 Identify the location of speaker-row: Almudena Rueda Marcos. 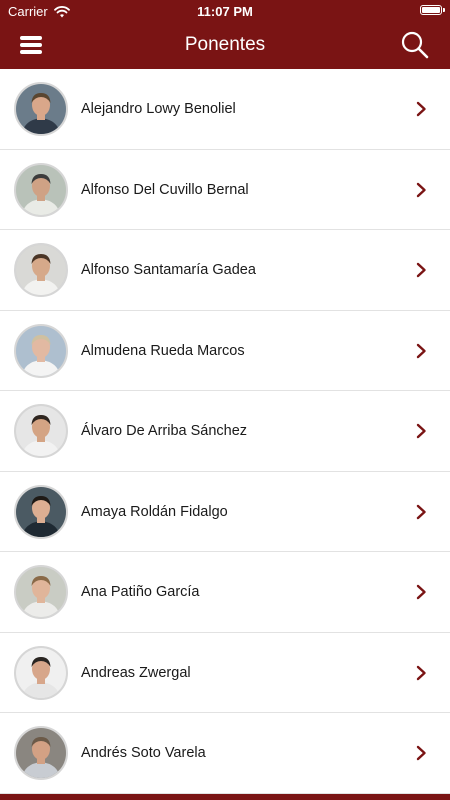
(225, 351).